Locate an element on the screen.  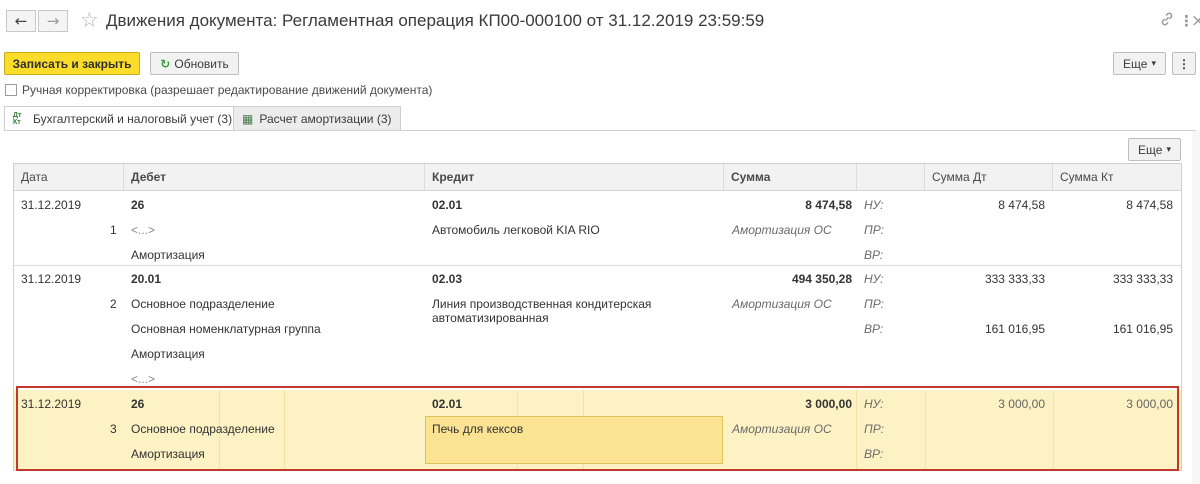
forward-button: → is located at coordinates (53, 21).